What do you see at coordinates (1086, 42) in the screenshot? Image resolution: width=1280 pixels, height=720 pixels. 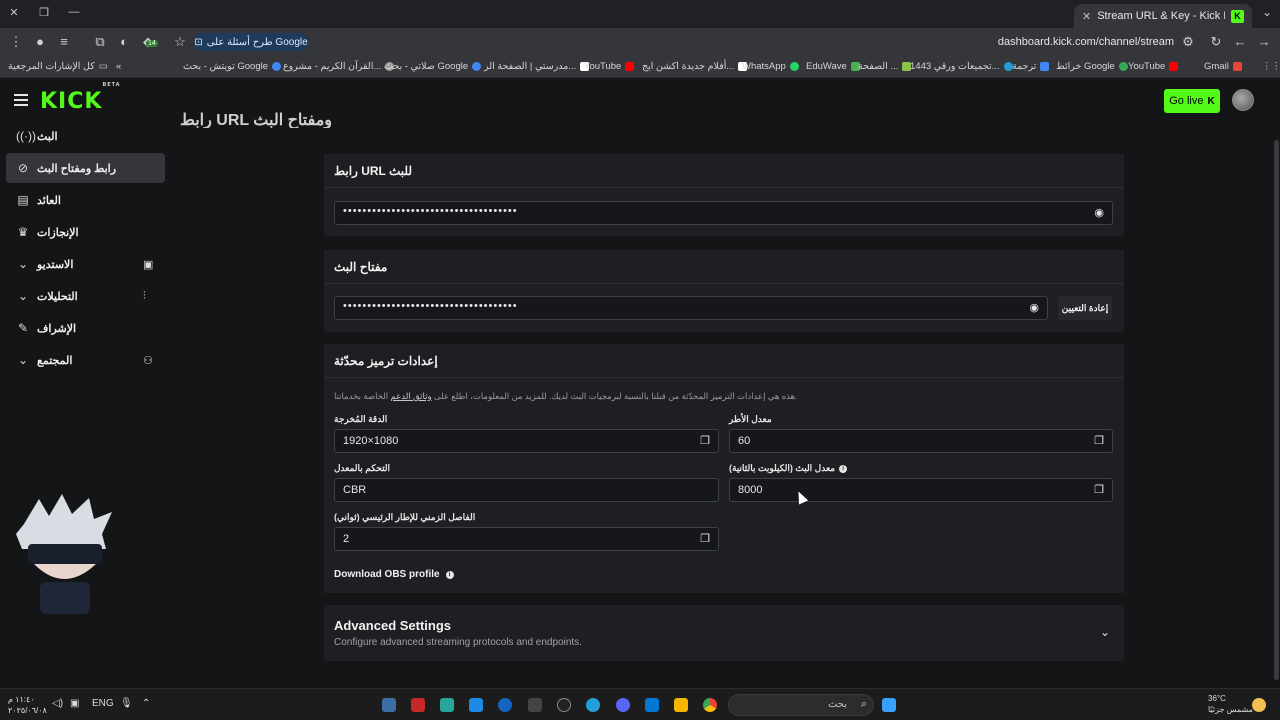 I see `url-field: dashboard.kick.com/channel/stream` at bounding box center [1086, 42].